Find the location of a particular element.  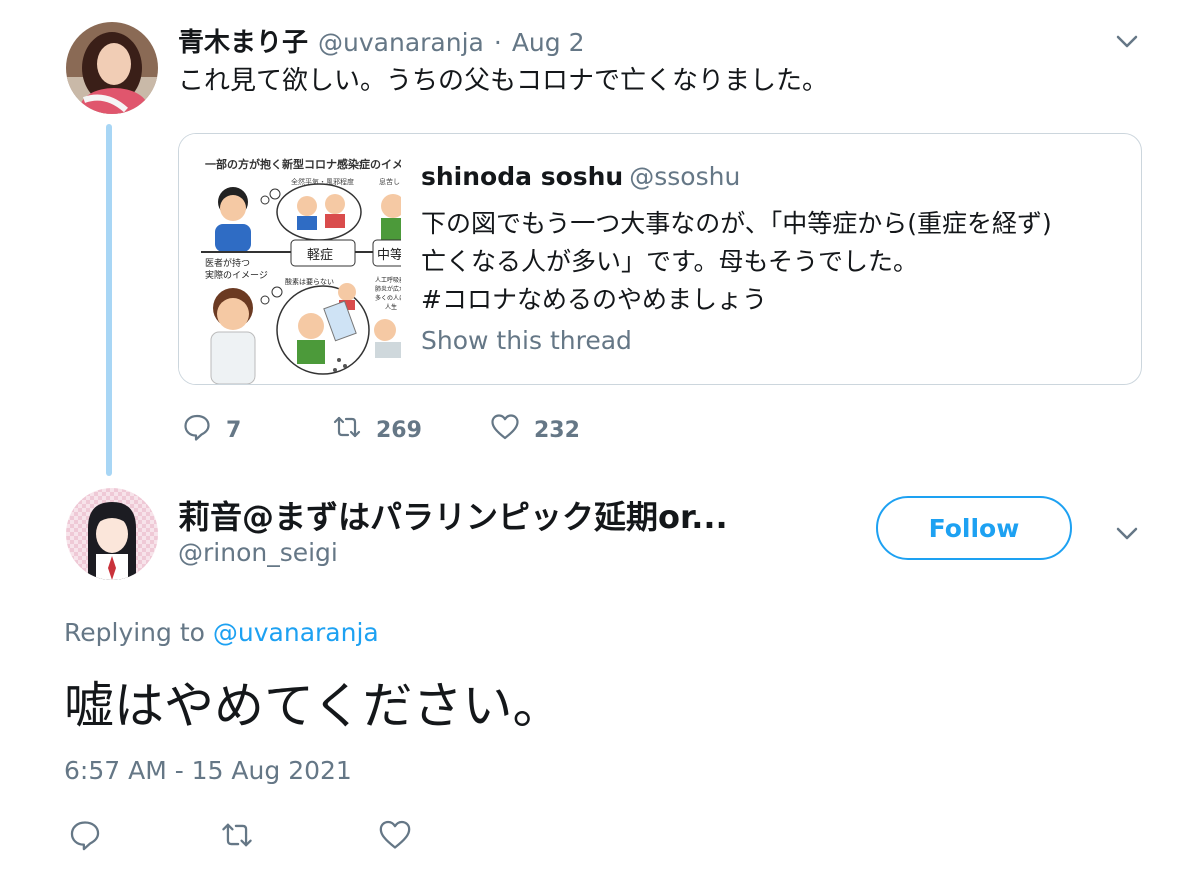

image-label-mild: 軽症 is located at coordinates (320, 255).